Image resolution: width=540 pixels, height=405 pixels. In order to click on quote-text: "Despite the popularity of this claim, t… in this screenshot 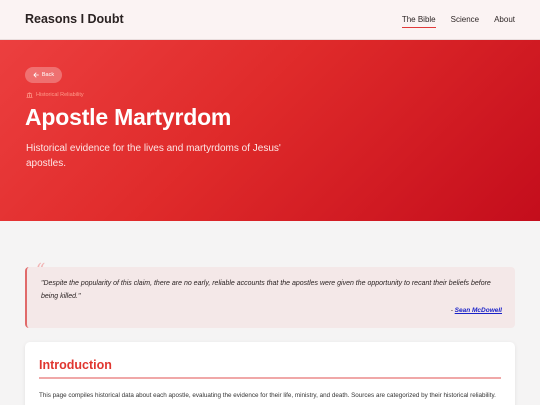, I will do `click(266, 290)`.